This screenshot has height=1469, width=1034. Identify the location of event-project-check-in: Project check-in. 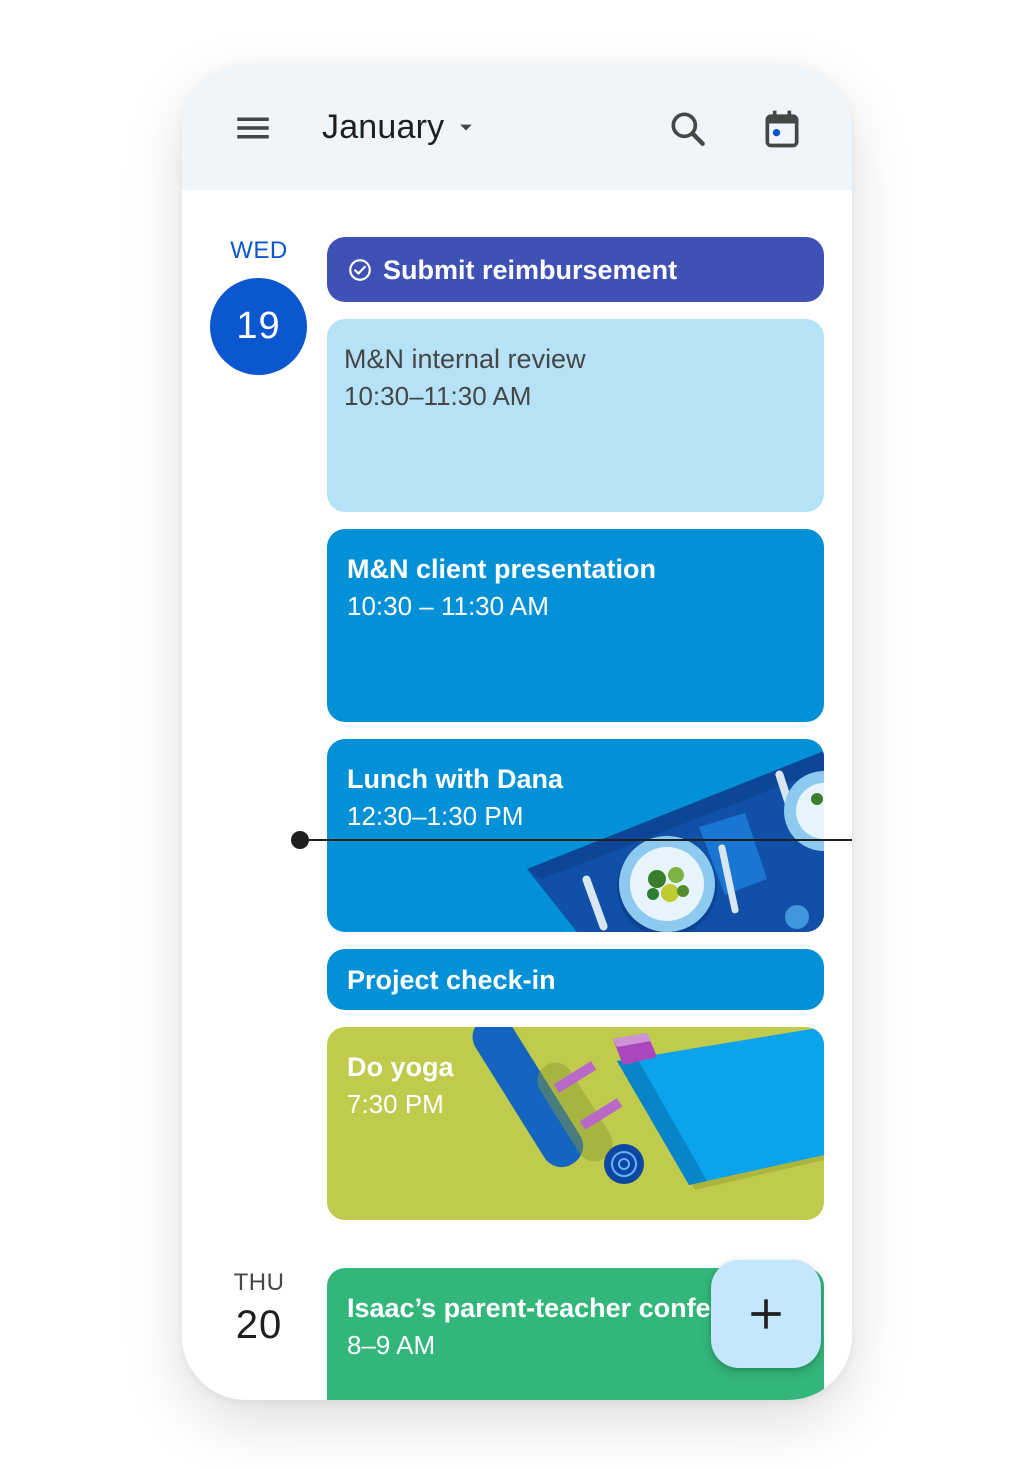
(575, 979).